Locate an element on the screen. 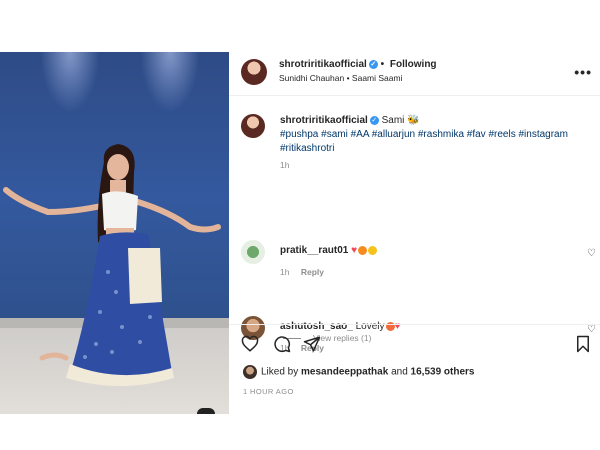 The width and height of the screenshot is (600, 450). reply-button: Reply is located at coordinates (312, 272).